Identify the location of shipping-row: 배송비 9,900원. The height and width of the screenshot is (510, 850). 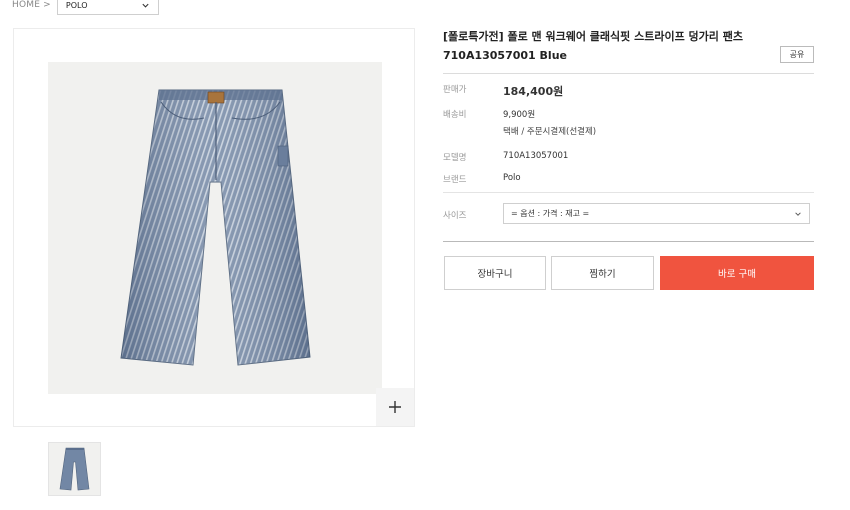
(489, 114).